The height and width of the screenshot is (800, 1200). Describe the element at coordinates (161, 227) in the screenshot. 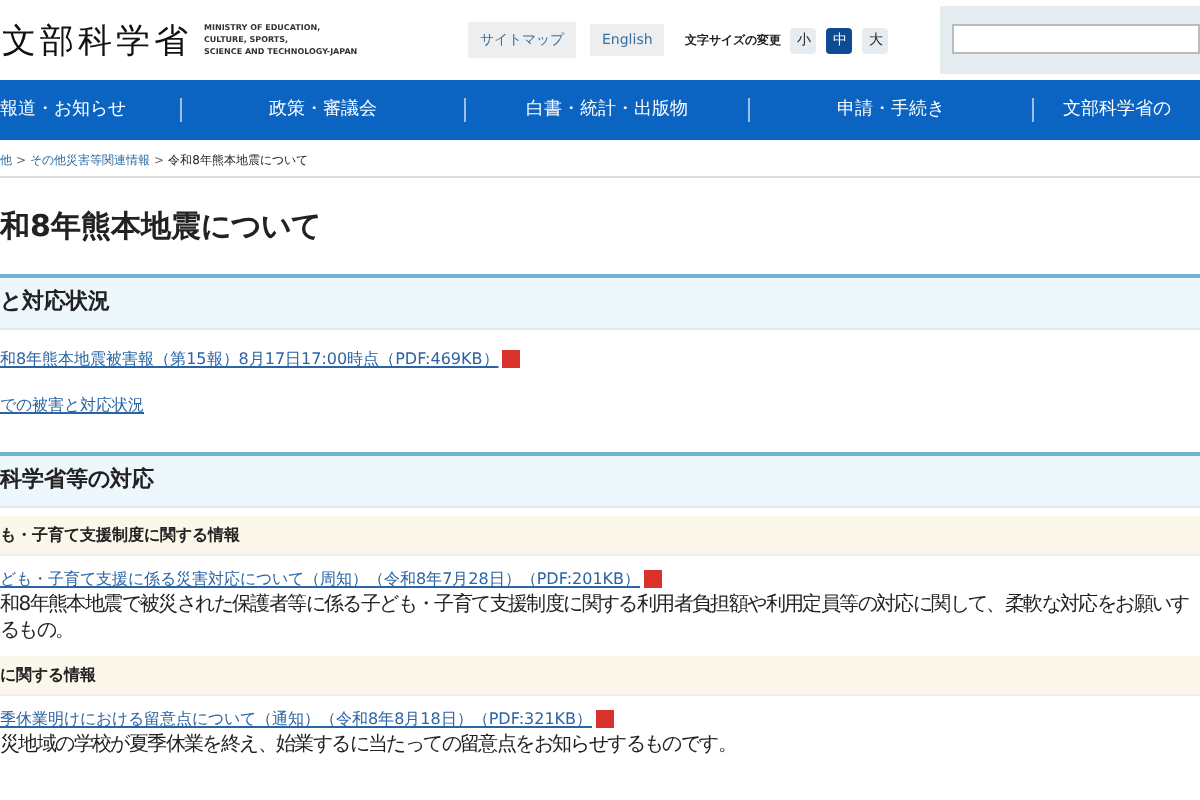

I see `page-title: 和8年熊本地震について` at that location.